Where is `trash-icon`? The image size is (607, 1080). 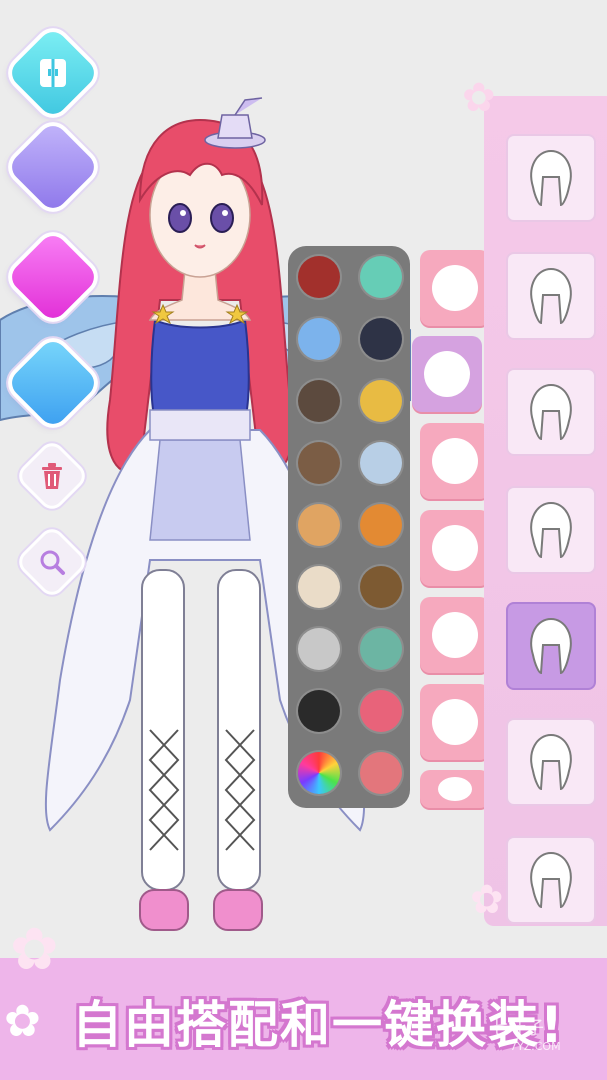 trash-icon is located at coordinates (52, 476).